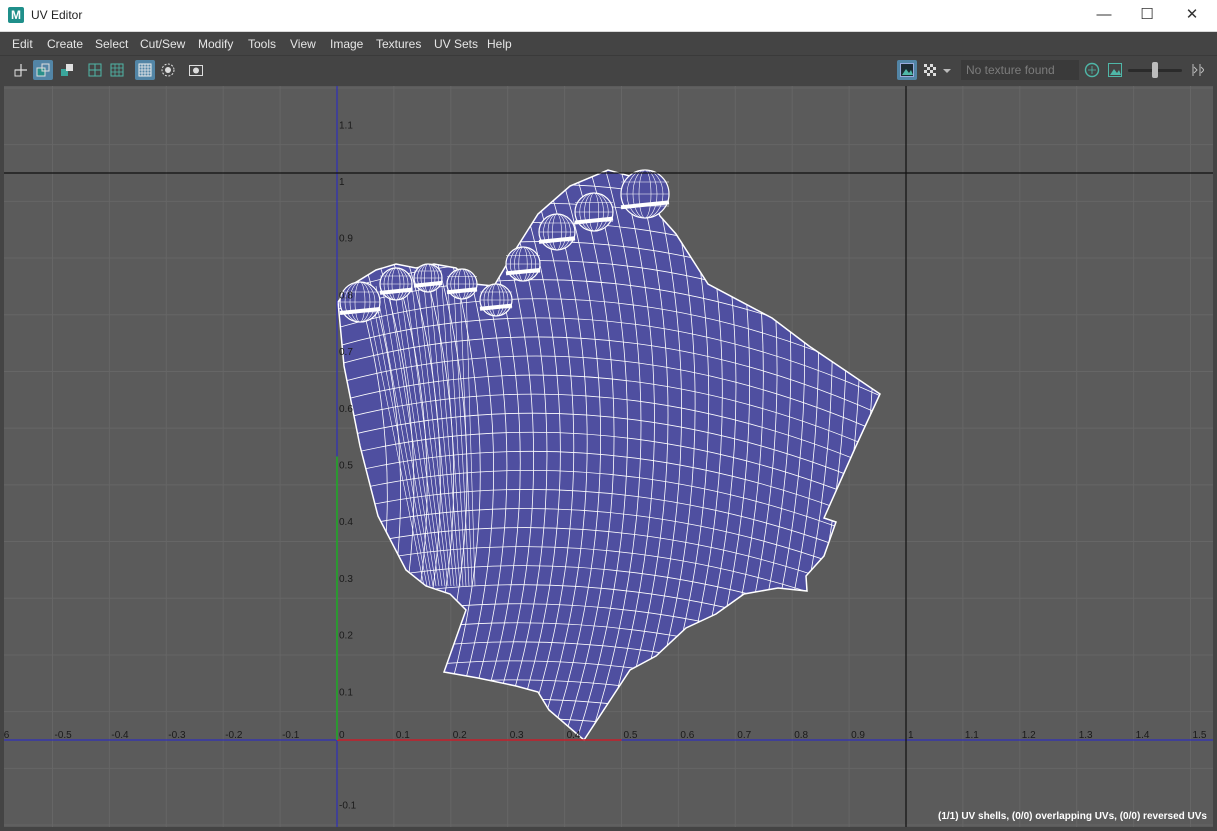  Describe the element at coordinates (16, 15) in the screenshot. I see `maya-app-icon: M` at that location.